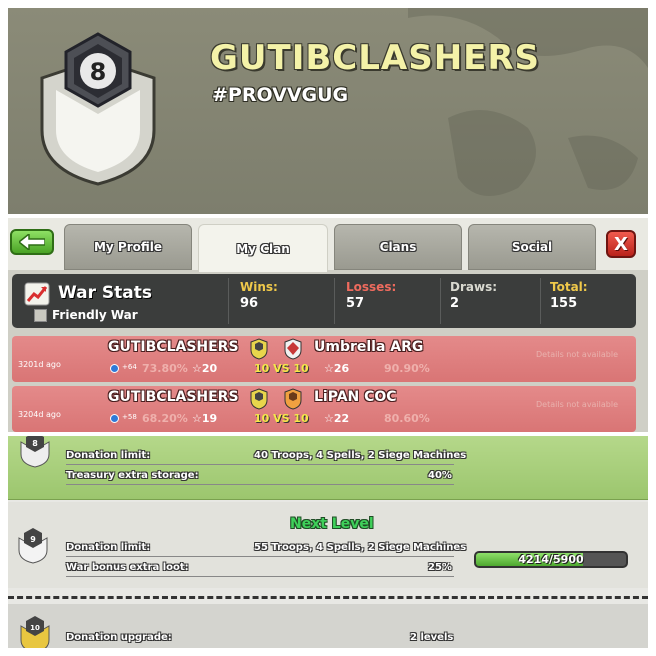 This screenshot has height=656, width=656. I want to click on home-stars: ☆19, so click(204, 418).